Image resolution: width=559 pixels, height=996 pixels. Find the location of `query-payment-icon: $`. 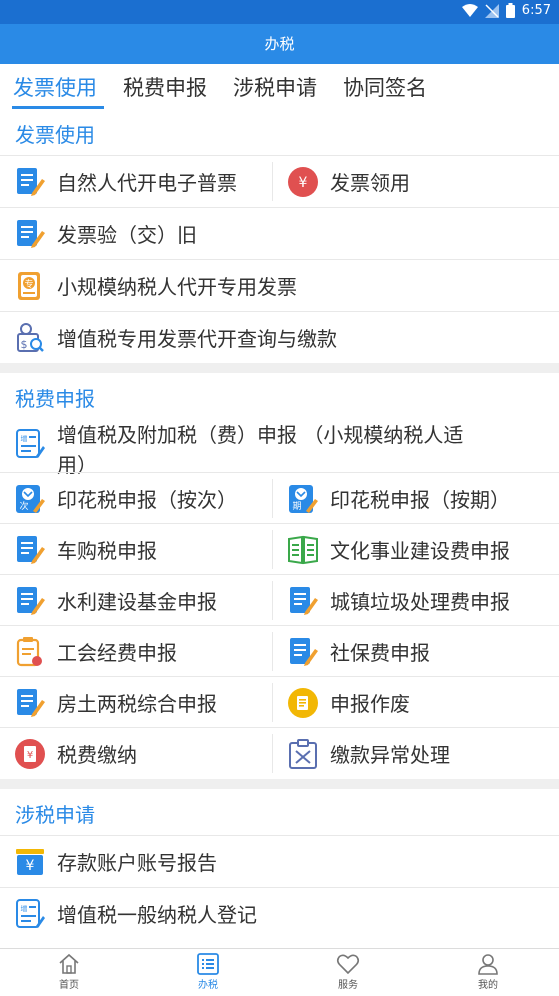

query-payment-icon: $ is located at coordinates (30, 337).